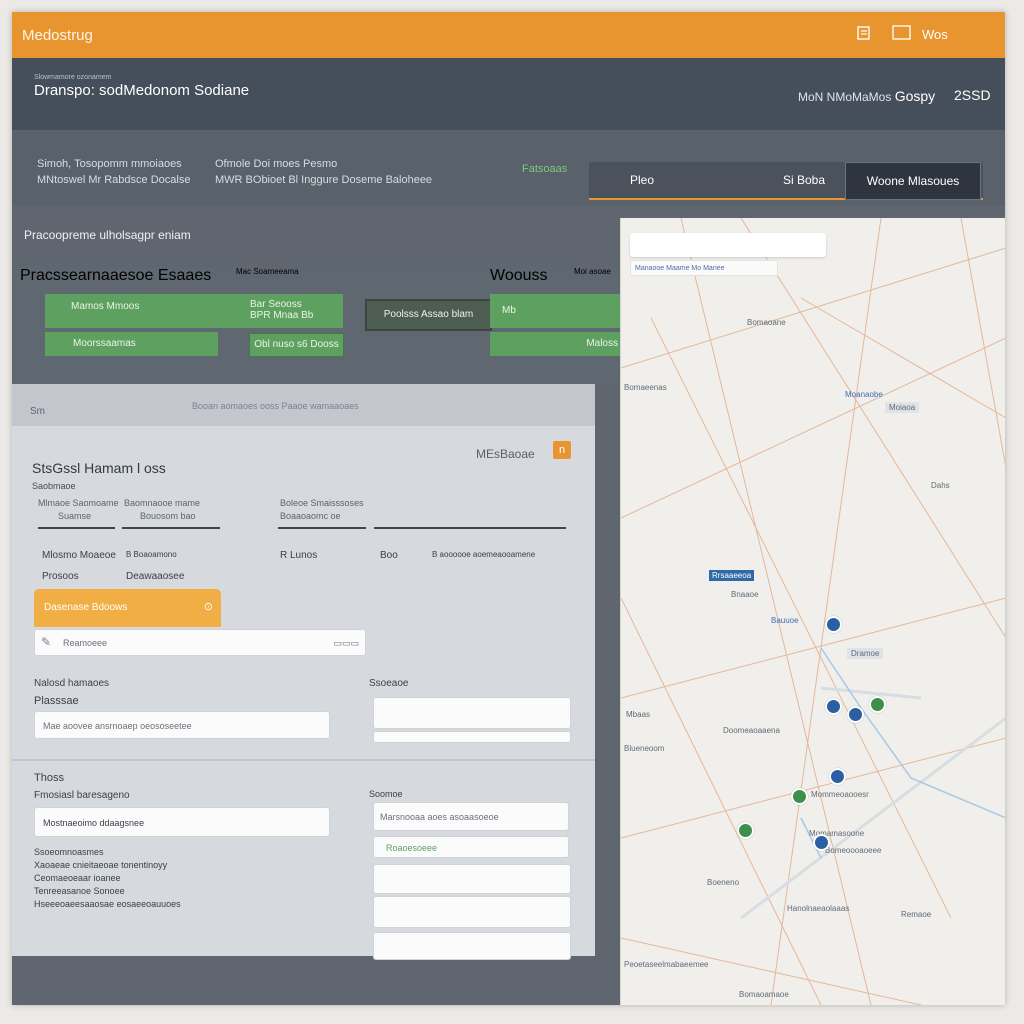  I want to click on tab-bar: Pleo Si Boba Woone Mlasoues, so click(786, 181).